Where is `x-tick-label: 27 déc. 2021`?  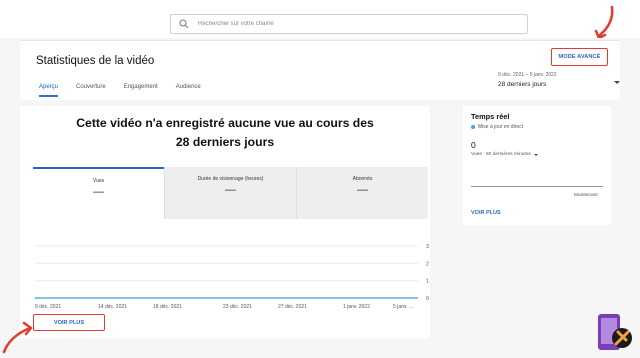 x-tick-label: 27 déc. 2021 is located at coordinates (292, 307).